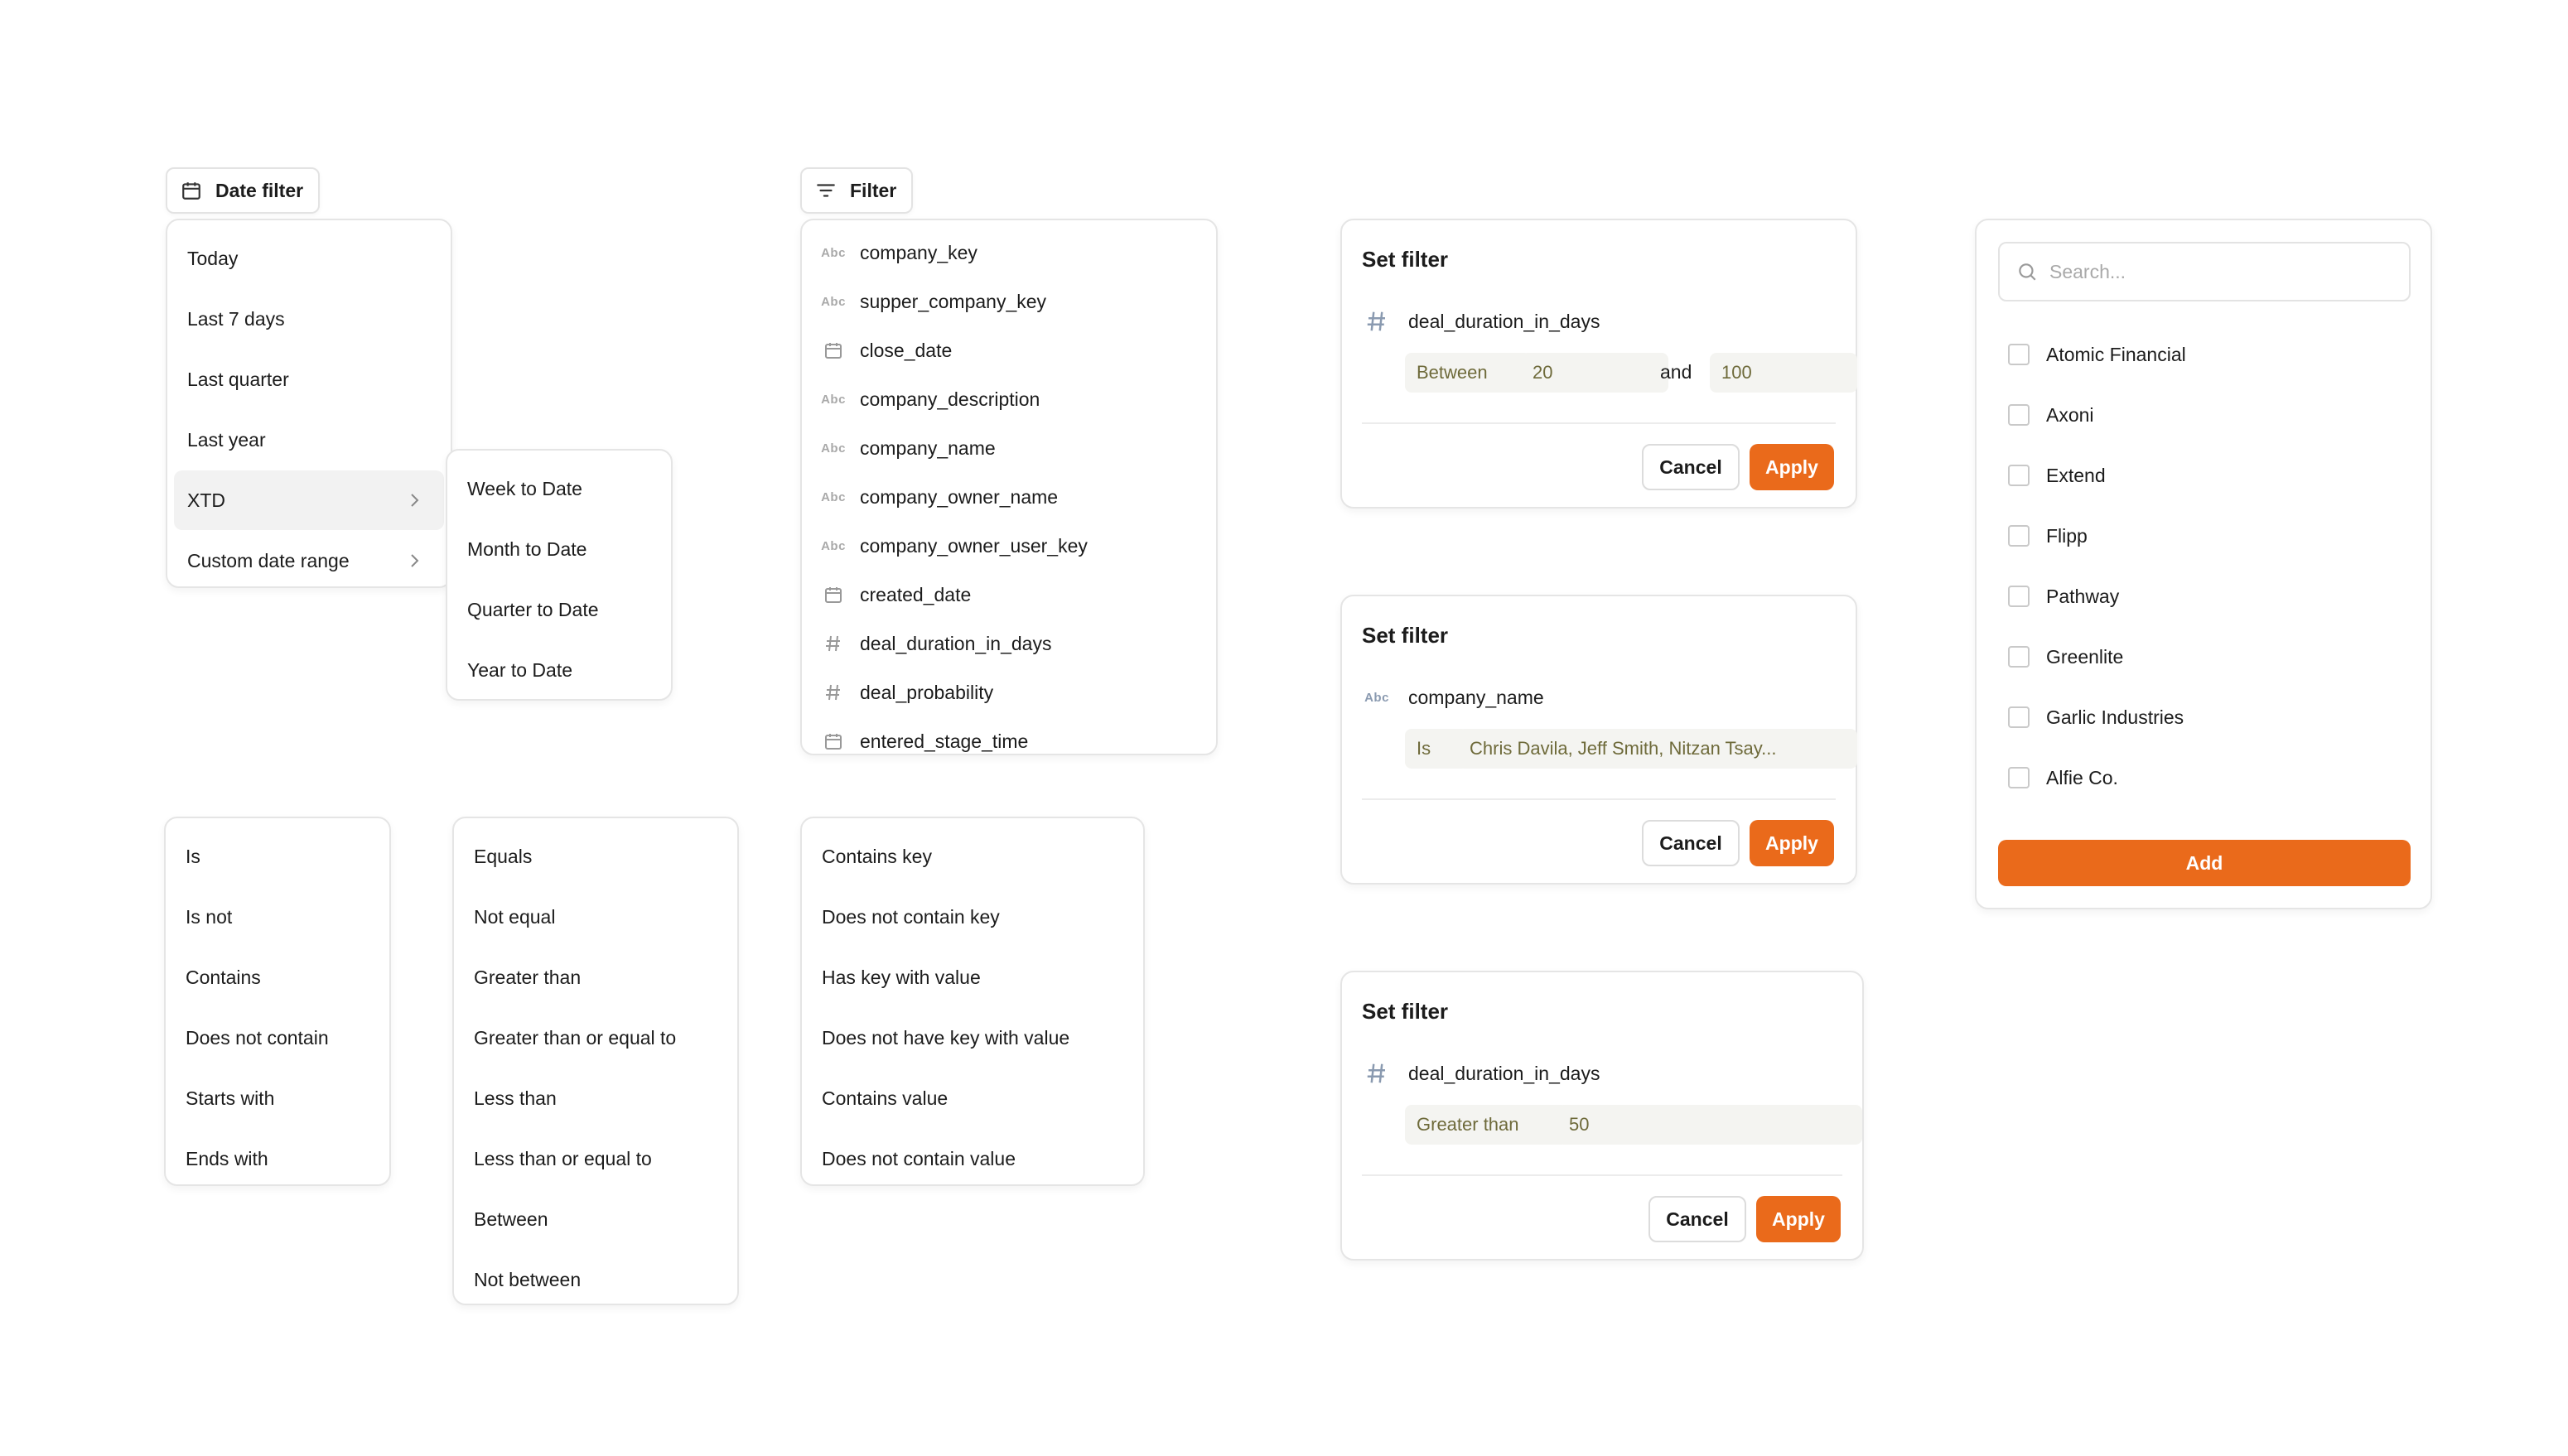 The width and height of the screenshot is (2568, 1456). I want to click on operator-value: Is, so click(1424, 748).